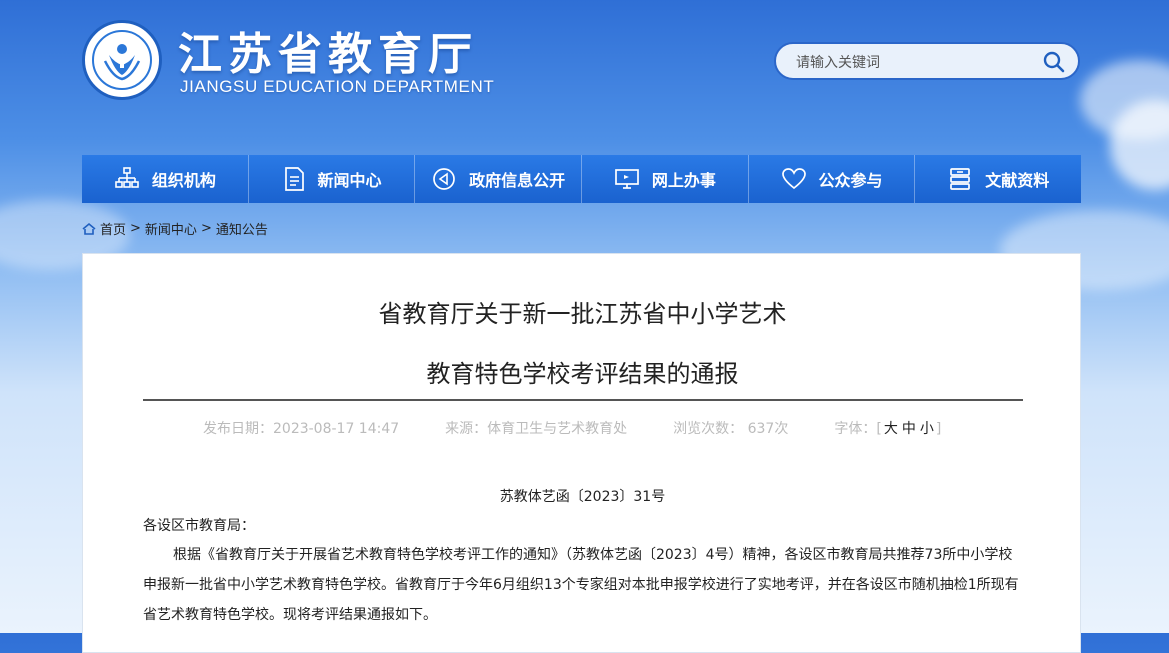  I want to click on nav-label: 网上办事, so click(683, 180).